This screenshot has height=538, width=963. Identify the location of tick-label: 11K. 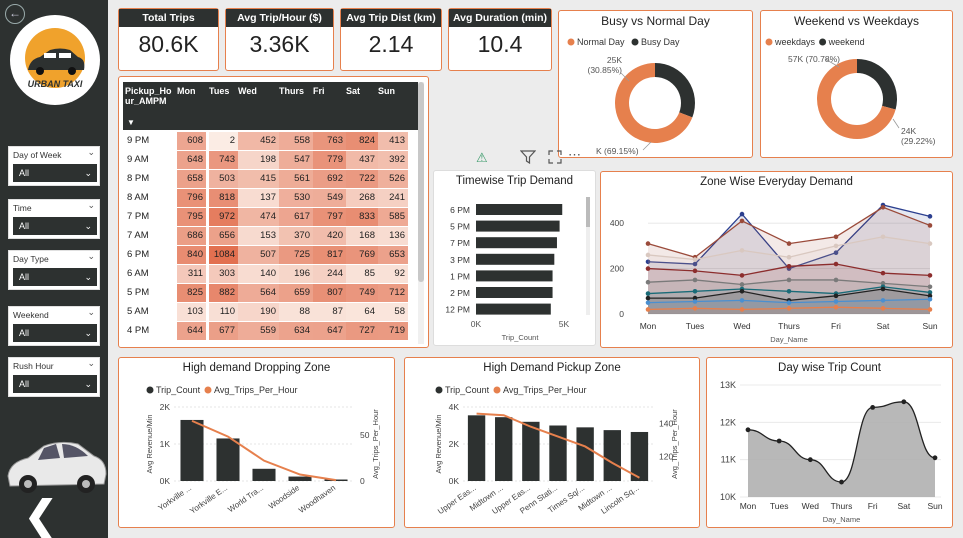
(728, 460).